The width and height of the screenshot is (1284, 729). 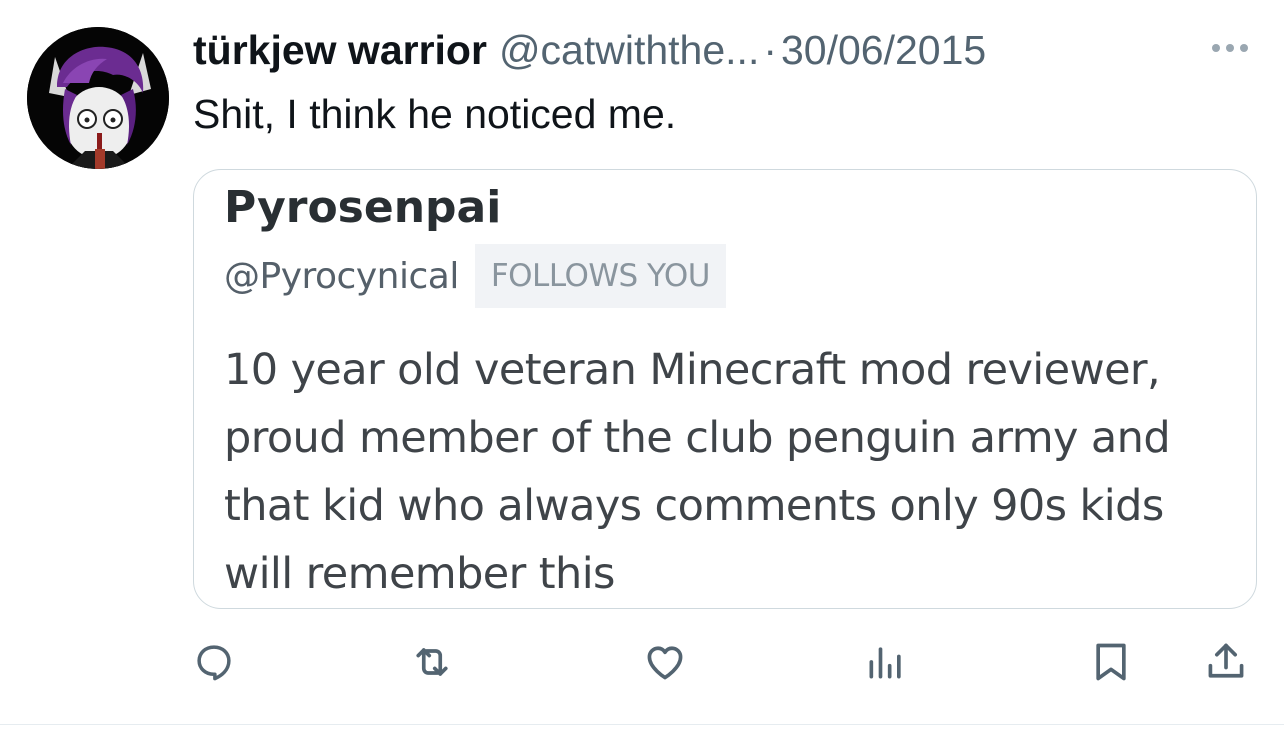 What do you see at coordinates (642, 663) in the screenshot?
I see `tweet-action-bar` at bounding box center [642, 663].